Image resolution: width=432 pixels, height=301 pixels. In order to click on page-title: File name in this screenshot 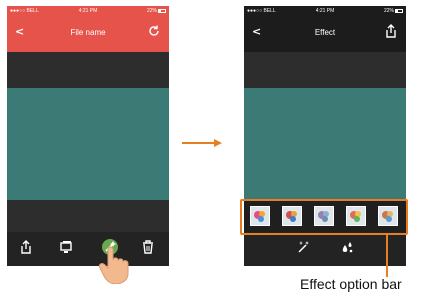, I will do `click(88, 32)`.